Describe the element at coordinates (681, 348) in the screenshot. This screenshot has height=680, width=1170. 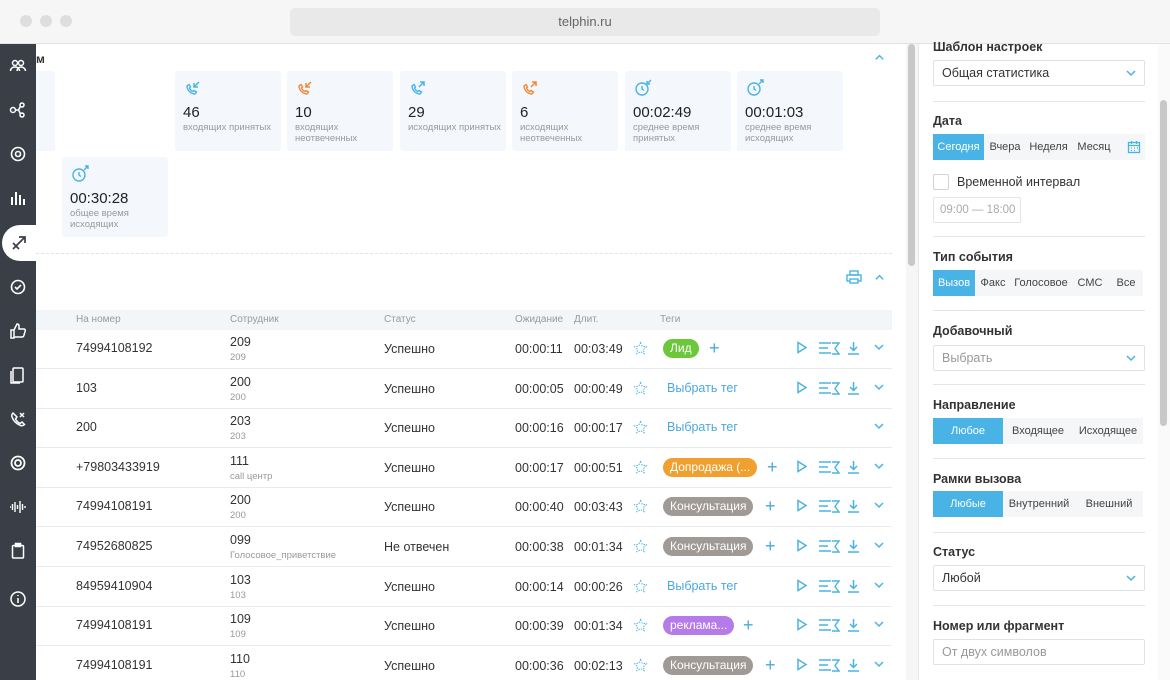
I see `row-tag: Лид` at that location.